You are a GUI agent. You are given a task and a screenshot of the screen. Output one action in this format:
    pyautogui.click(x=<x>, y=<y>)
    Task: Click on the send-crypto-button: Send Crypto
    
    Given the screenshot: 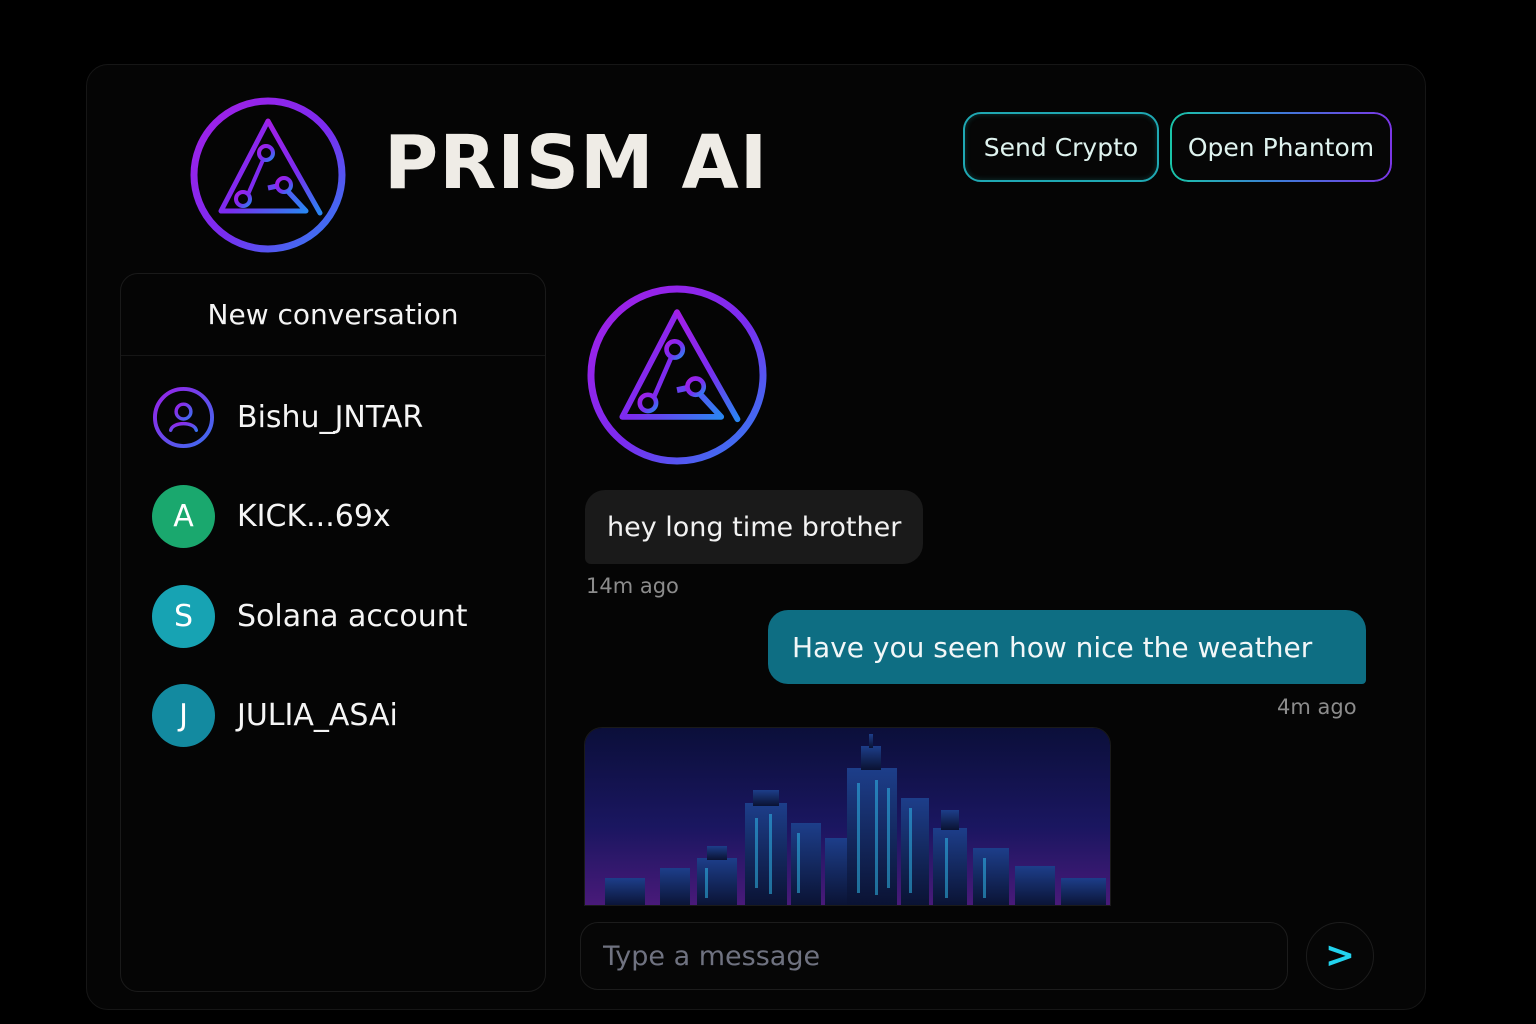 What is the action you would take?
    pyautogui.click(x=1061, y=147)
    